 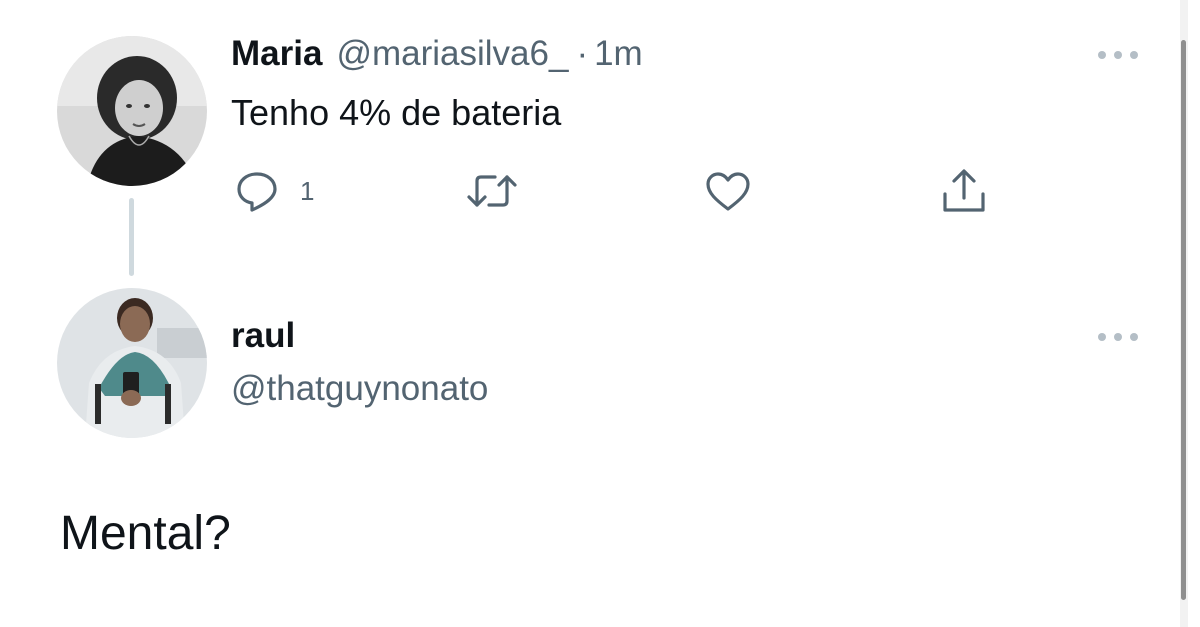 I want to click on author-name: Maria, so click(x=276, y=54).